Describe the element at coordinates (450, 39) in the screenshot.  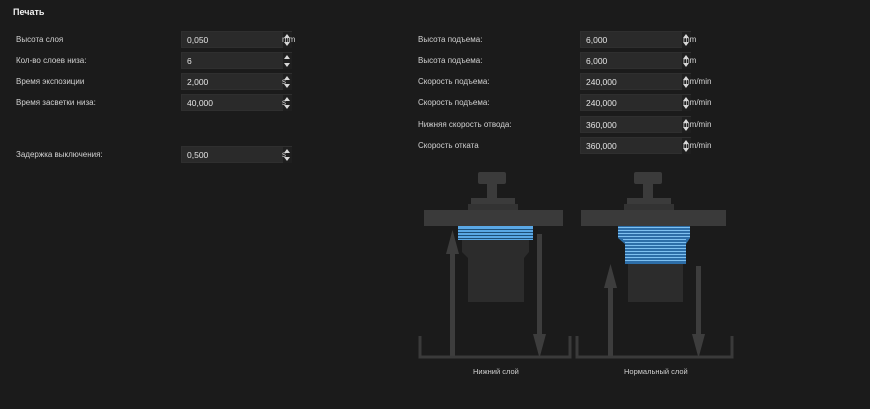
I see `lift-height-label: Высота подъема:` at that location.